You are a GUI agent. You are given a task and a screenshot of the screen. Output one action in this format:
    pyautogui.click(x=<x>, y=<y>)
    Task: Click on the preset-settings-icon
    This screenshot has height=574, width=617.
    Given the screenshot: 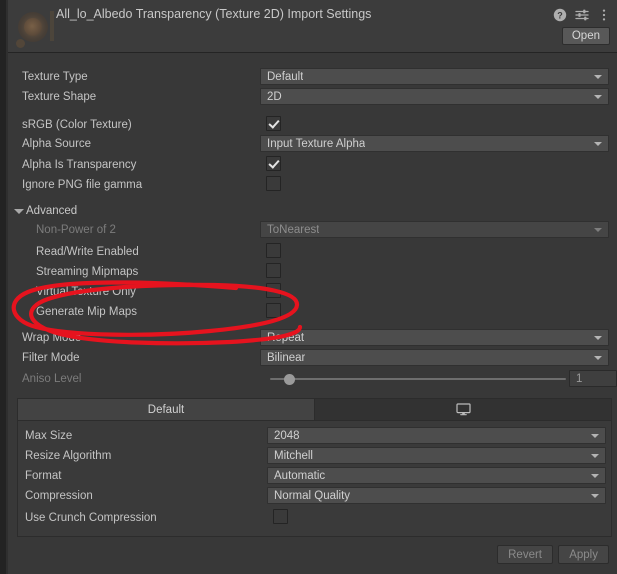 What is the action you would take?
    pyautogui.click(x=582, y=15)
    